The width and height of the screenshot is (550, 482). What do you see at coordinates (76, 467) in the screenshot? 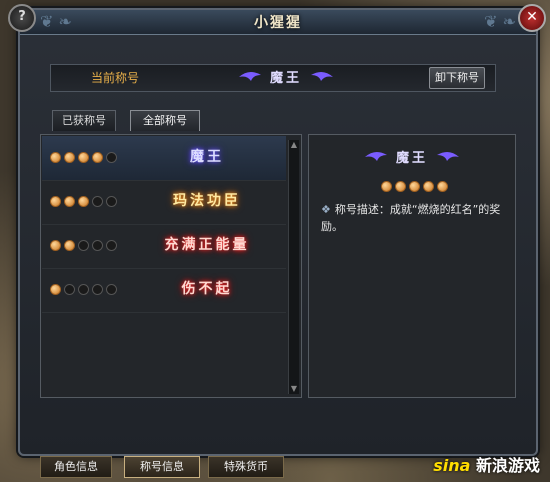
I see `tab-character-info: 角色信息` at bounding box center [76, 467].